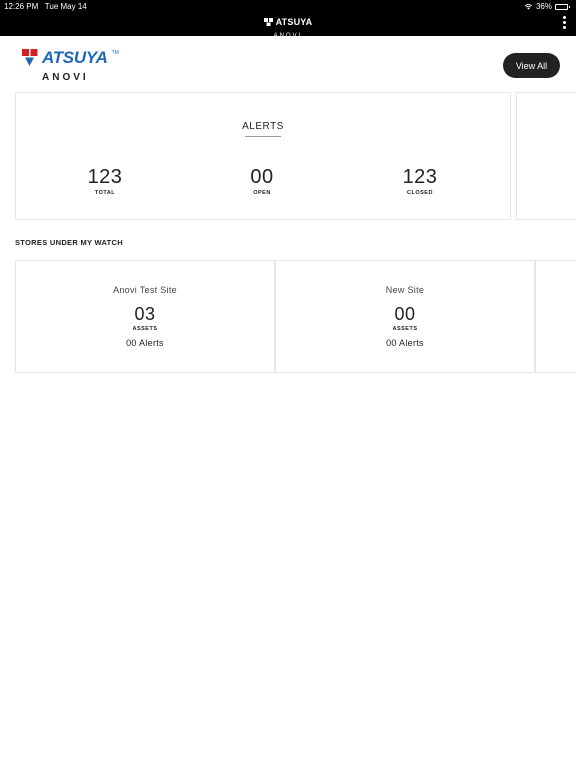  I want to click on status-date: Tue May 14, so click(65, 6).